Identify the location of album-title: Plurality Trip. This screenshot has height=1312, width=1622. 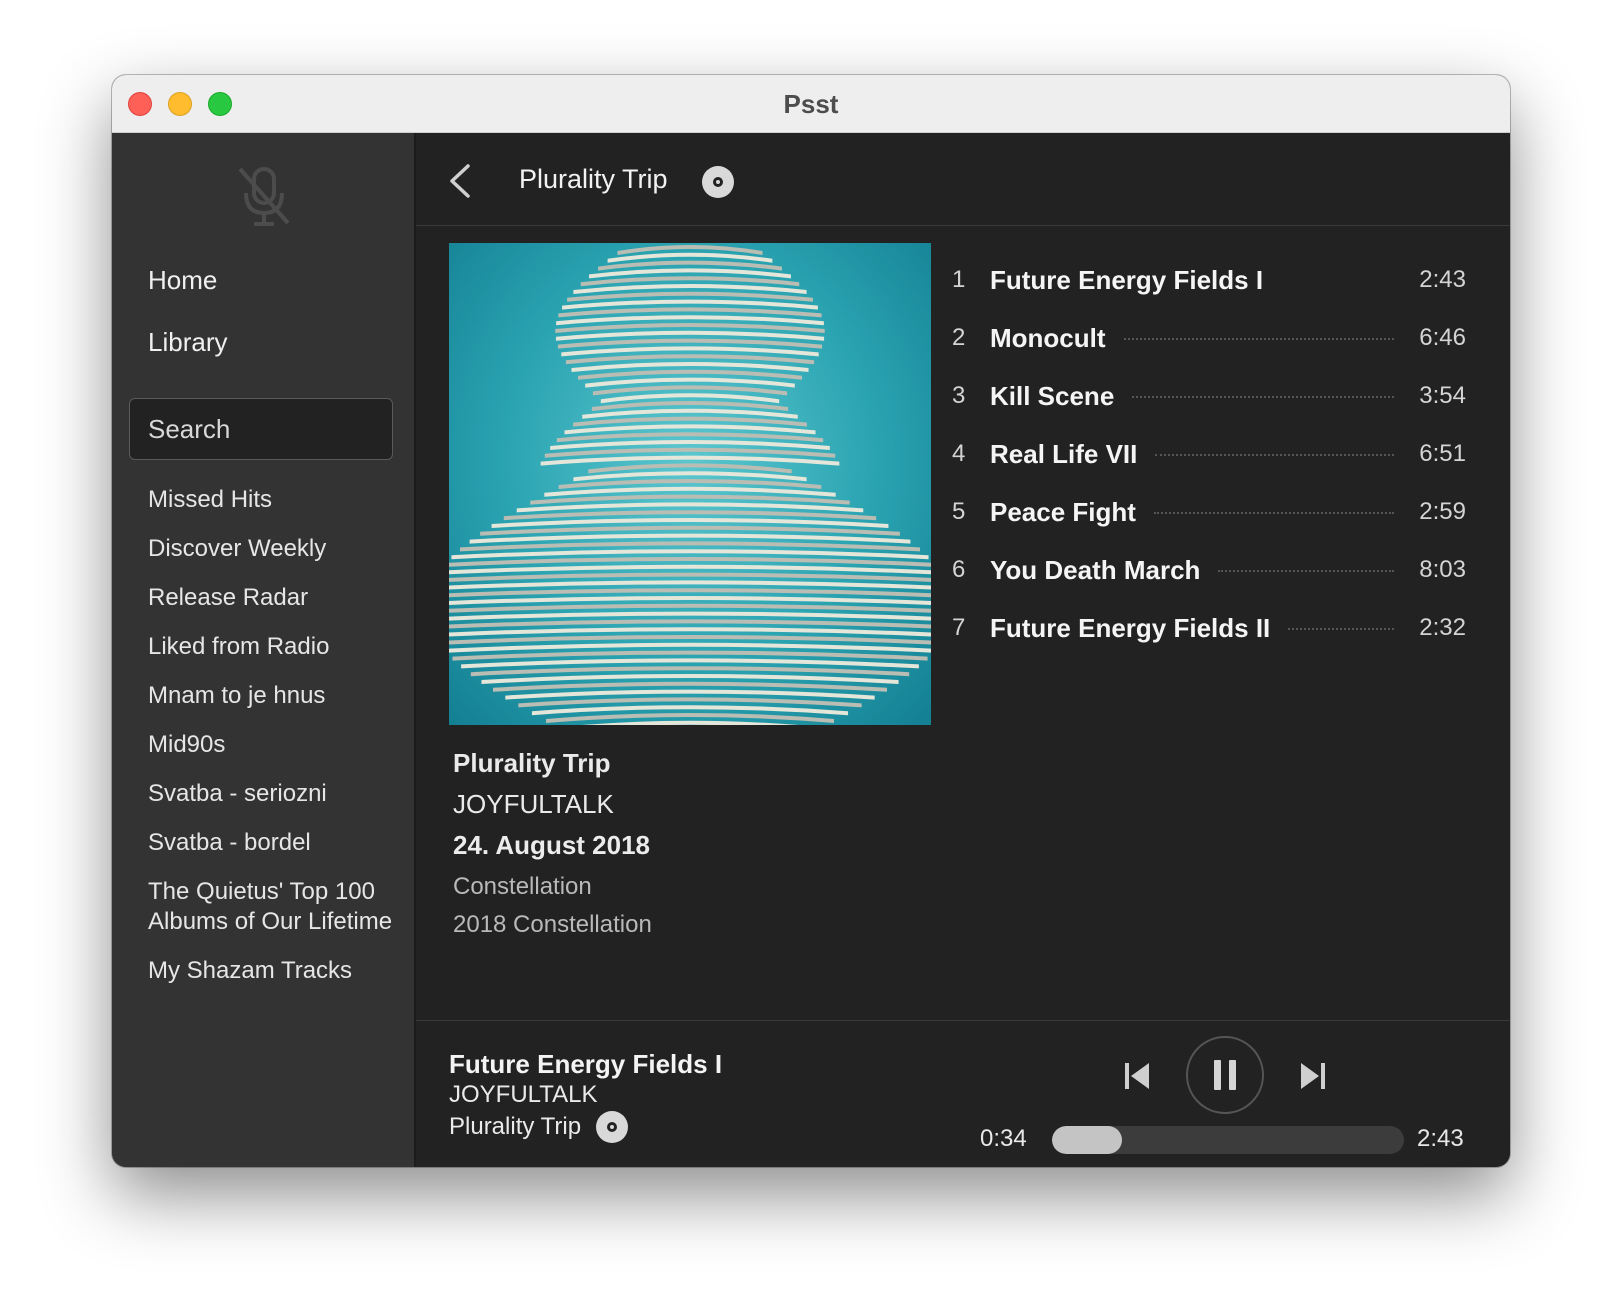
(532, 763).